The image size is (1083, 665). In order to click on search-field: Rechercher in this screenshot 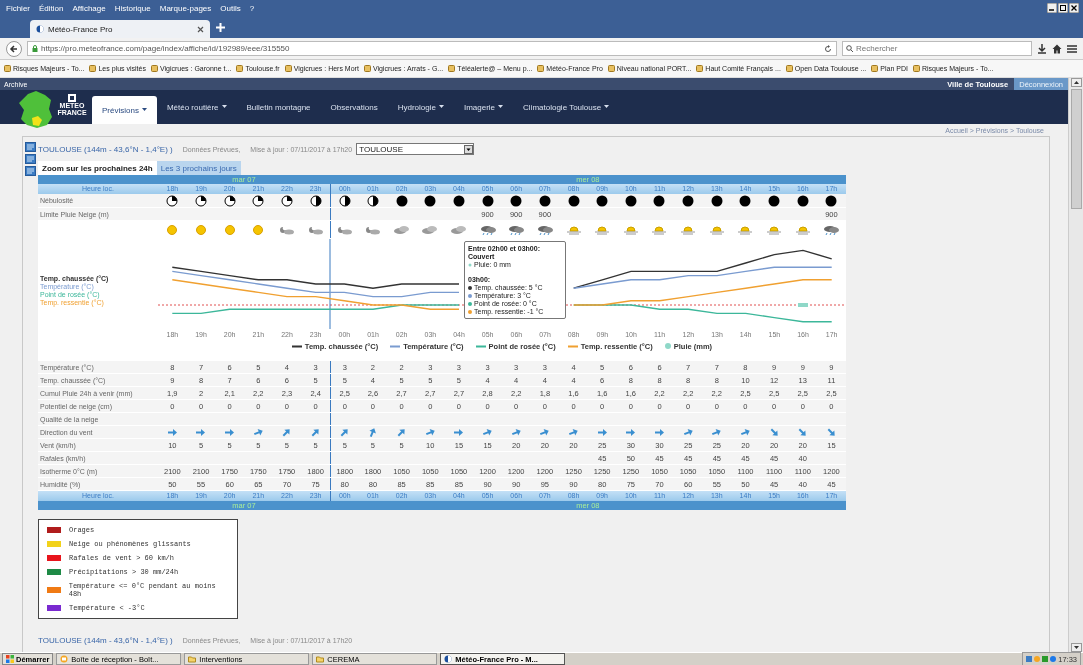, I will do `click(937, 48)`.